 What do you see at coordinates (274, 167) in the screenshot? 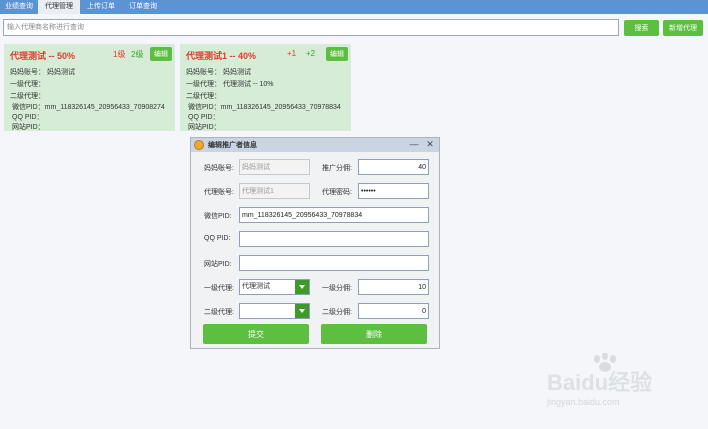
I see `mama-account-field` at bounding box center [274, 167].